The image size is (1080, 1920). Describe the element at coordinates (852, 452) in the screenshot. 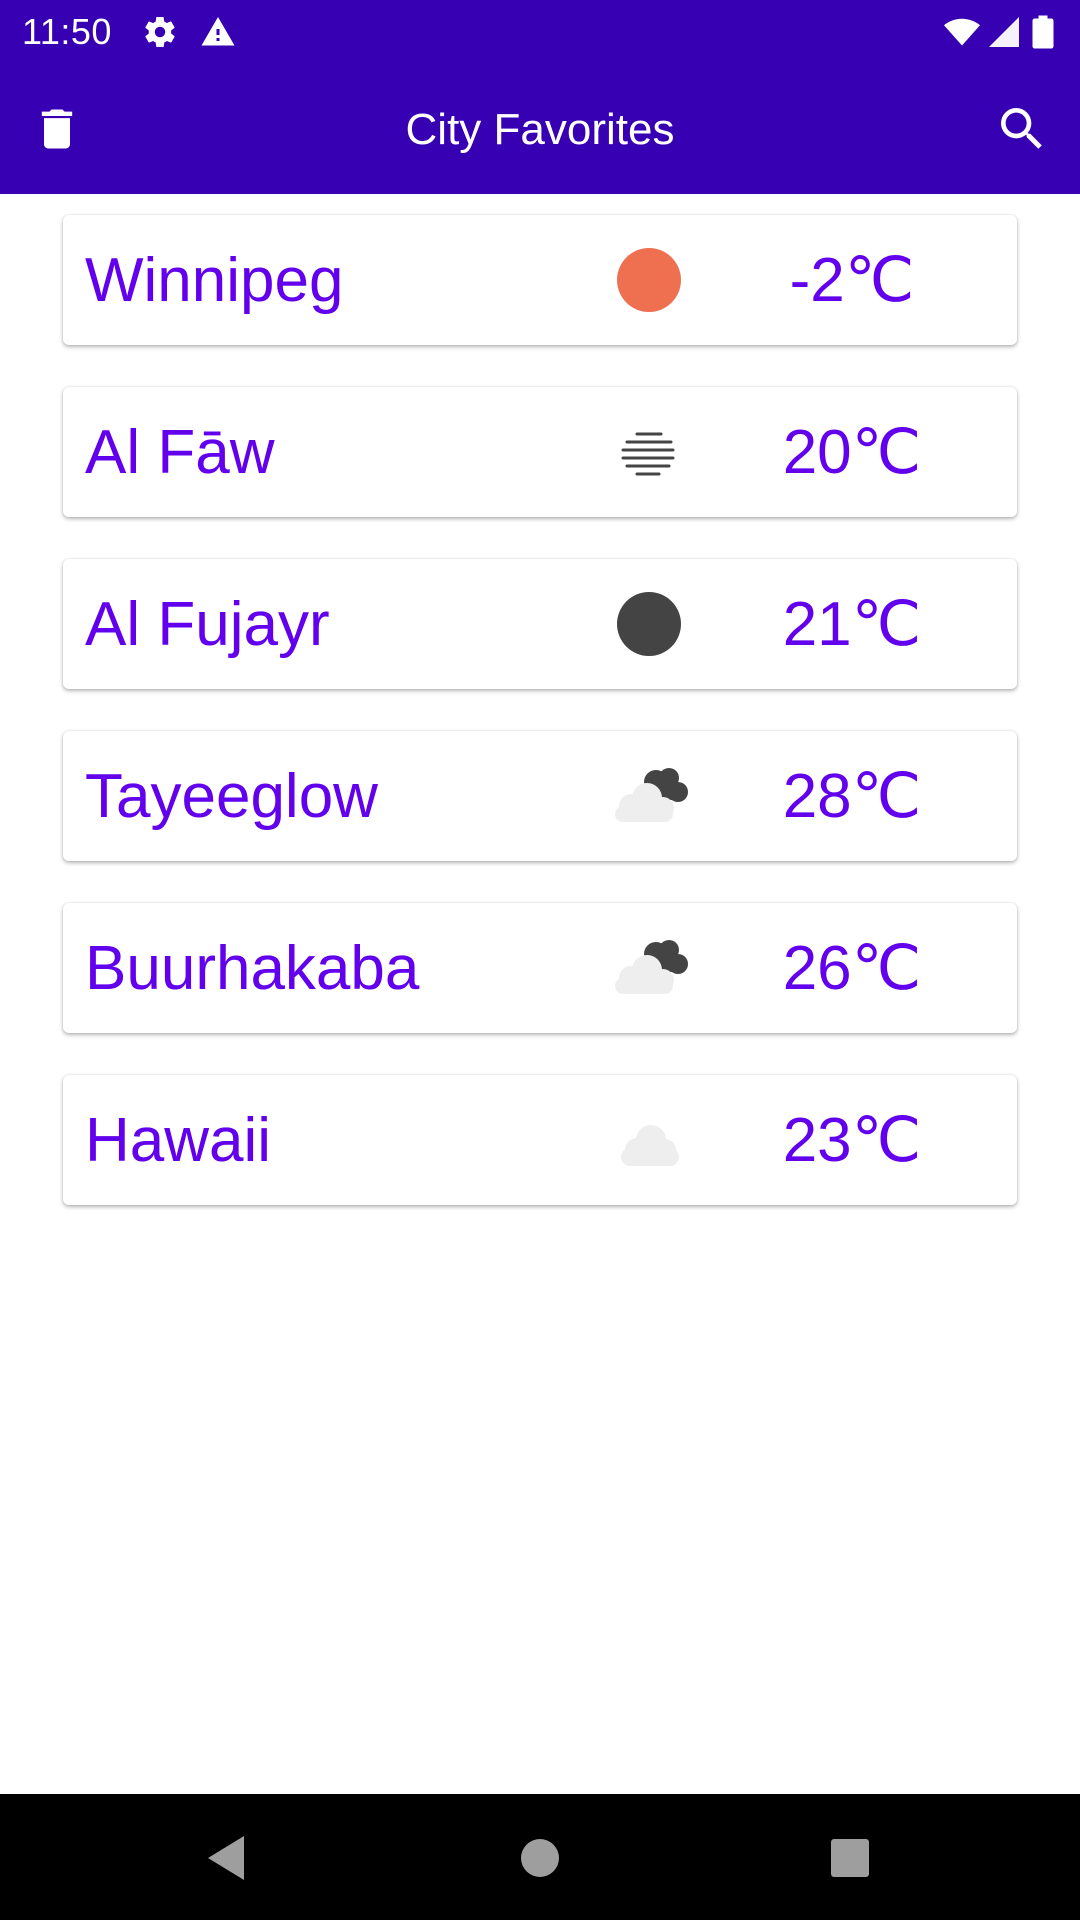

I see `city-temperature: 20℃` at that location.